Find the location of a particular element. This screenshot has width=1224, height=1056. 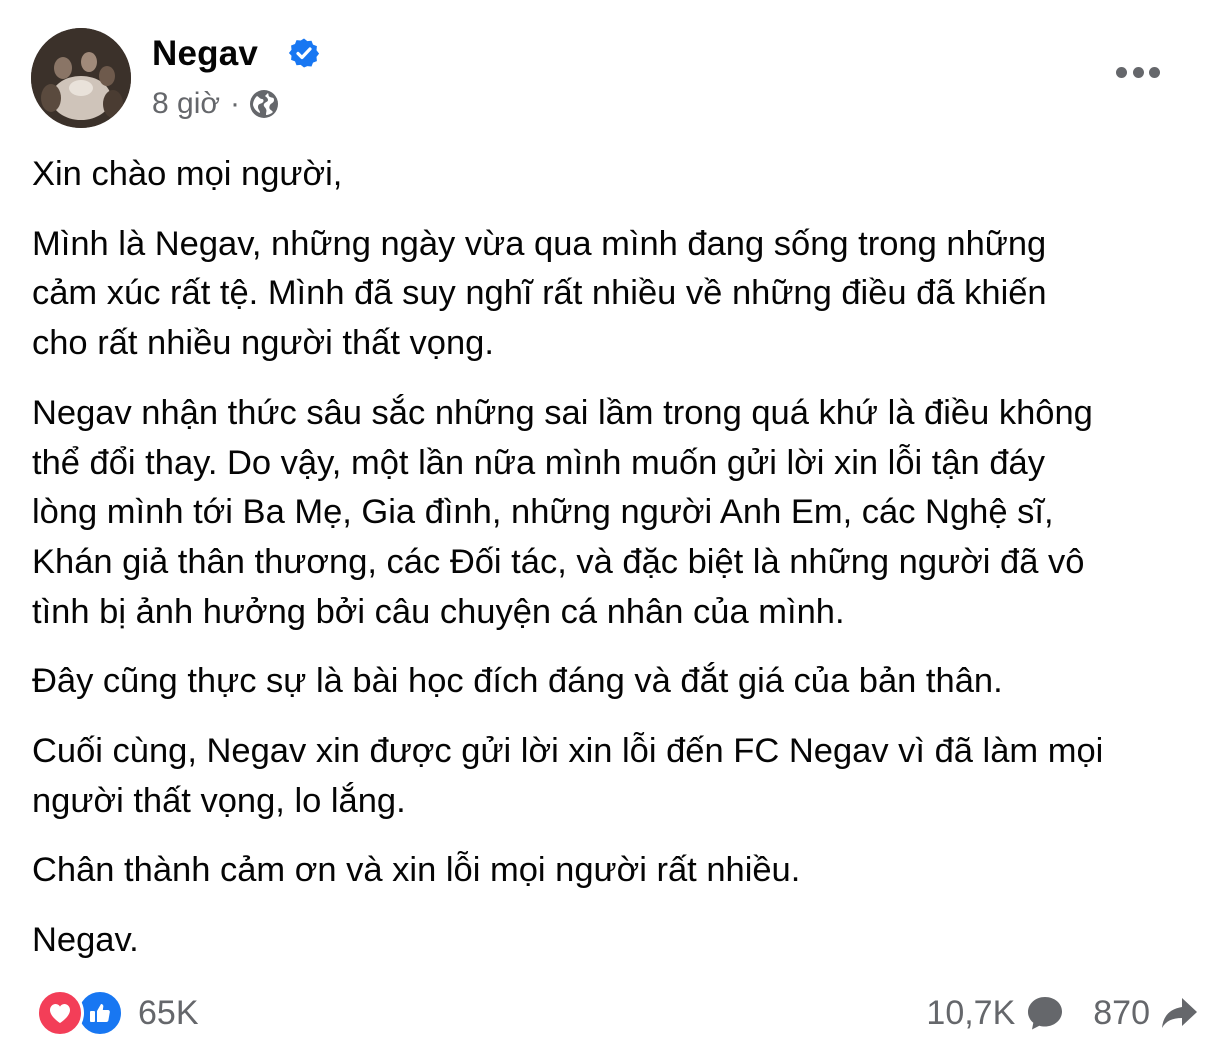

avatar-image is located at coordinates (81, 78).